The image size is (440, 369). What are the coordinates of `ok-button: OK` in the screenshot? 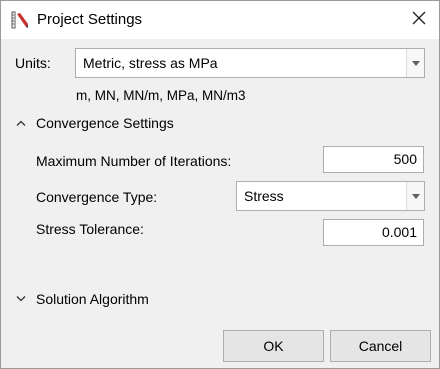 It's located at (273, 346).